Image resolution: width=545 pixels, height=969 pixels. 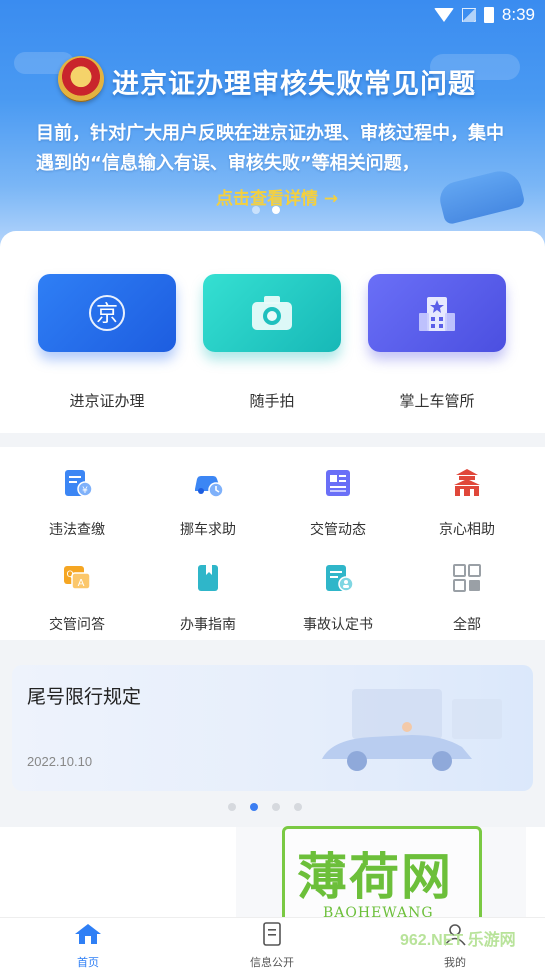 I want to click on entry-label: 掌上车管所, so click(x=437, y=401).